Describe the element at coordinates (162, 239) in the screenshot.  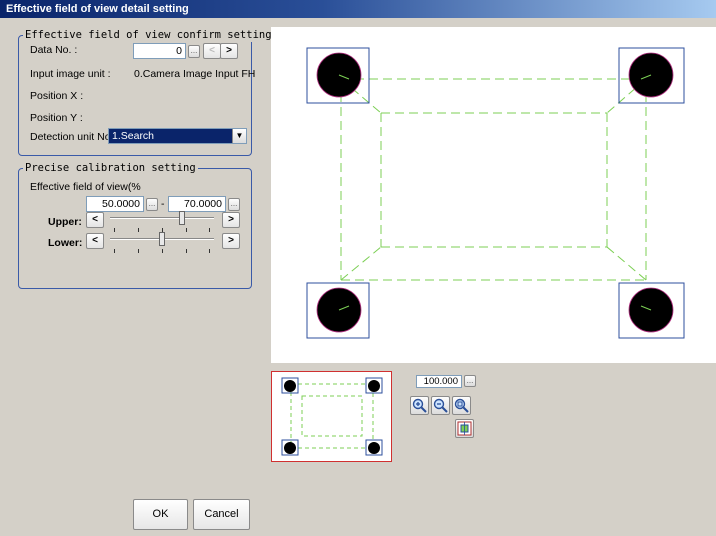
I see `lower-slider-thumb` at that location.